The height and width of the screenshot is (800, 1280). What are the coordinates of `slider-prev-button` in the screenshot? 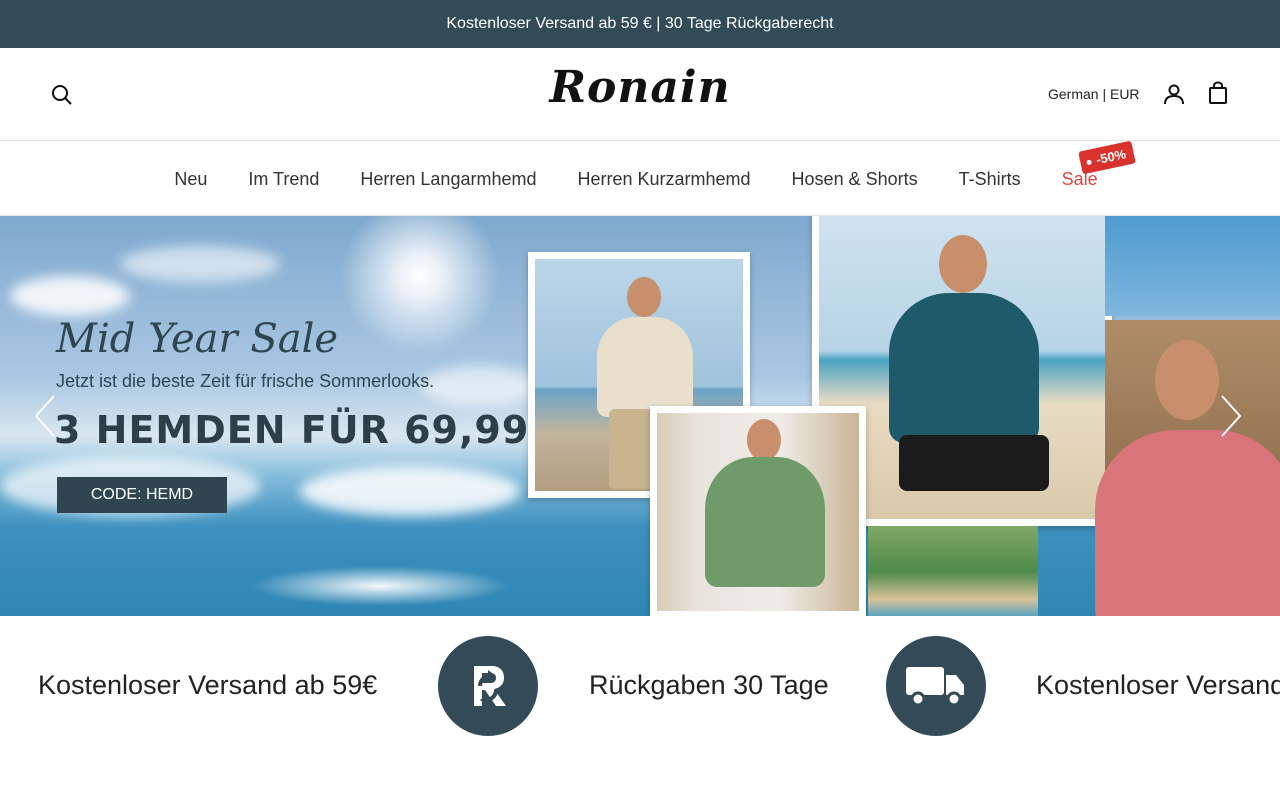 It's located at (45, 416).